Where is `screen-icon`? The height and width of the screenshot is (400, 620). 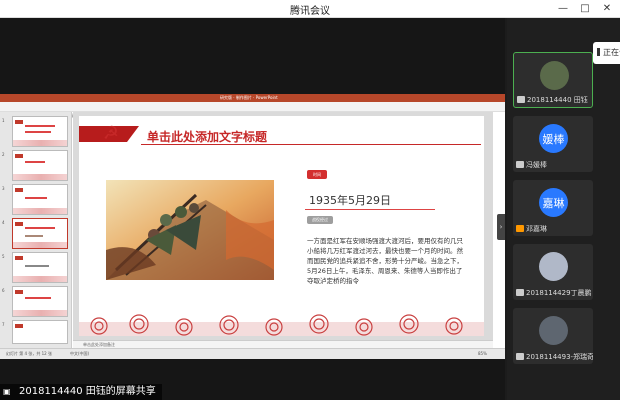
screen-icon is located at coordinates (521, 99).